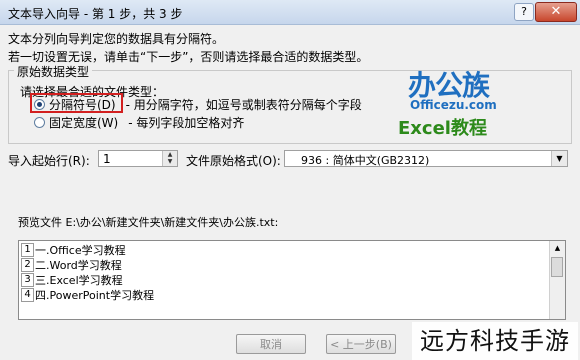 Image resolution: width=580 pixels, height=360 pixels. I want to click on scroll-up-icon: ▲, so click(557, 248).